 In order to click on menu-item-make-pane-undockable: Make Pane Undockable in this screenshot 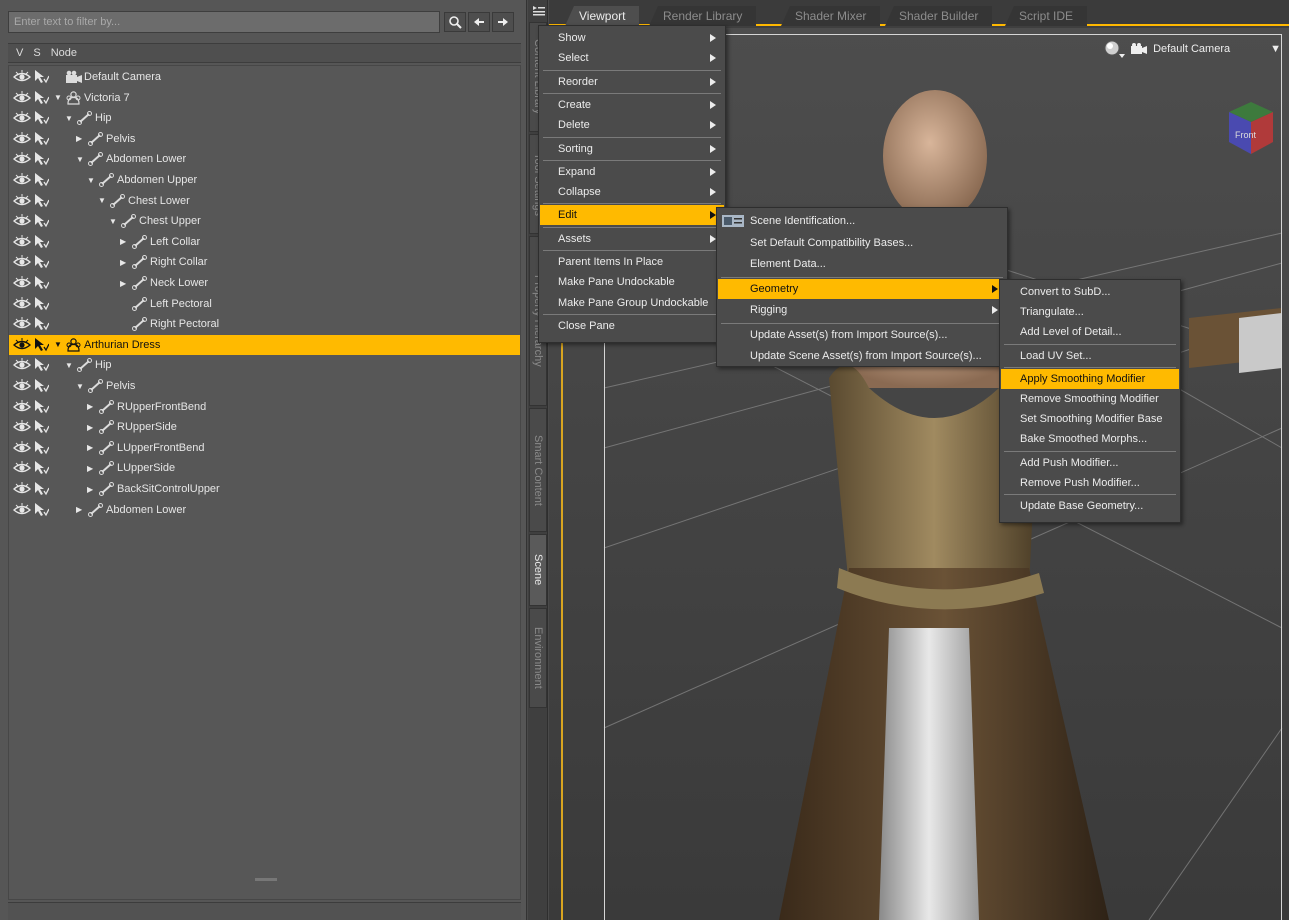, I will do `click(632, 282)`.